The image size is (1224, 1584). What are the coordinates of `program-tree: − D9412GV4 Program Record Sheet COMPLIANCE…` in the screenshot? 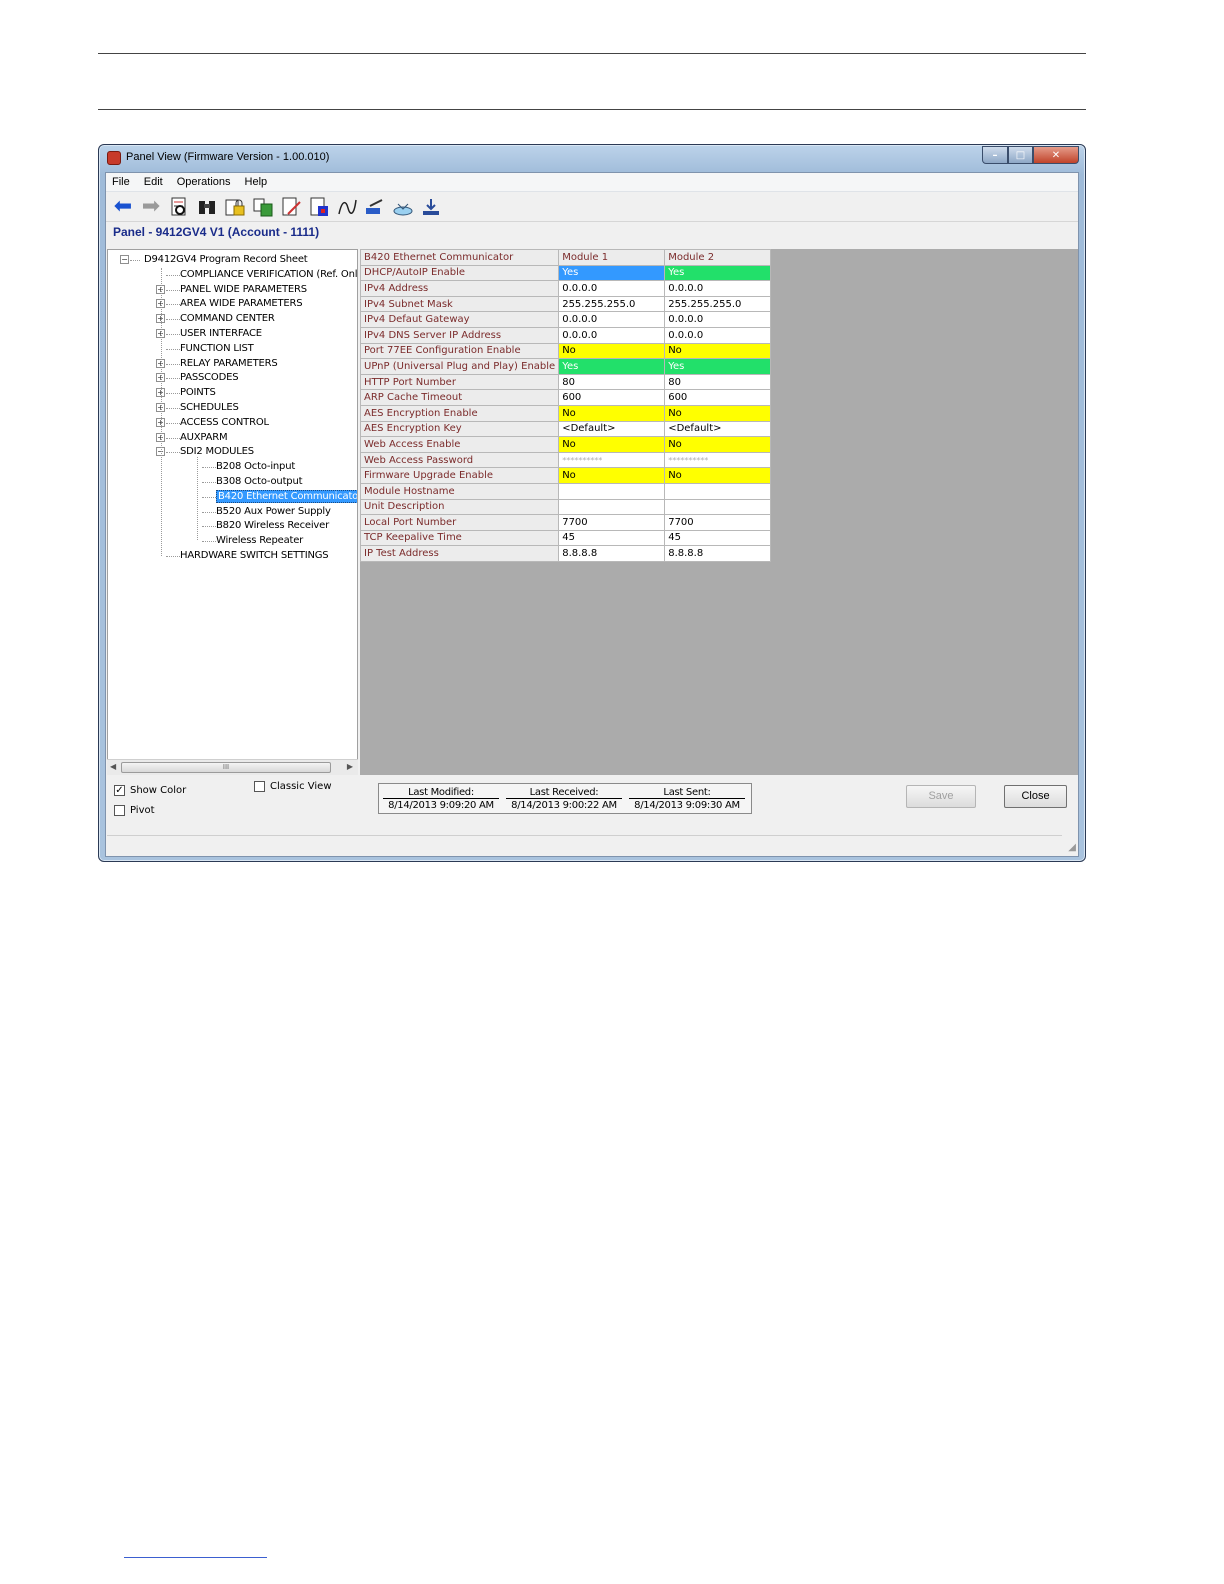 It's located at (232, 512).